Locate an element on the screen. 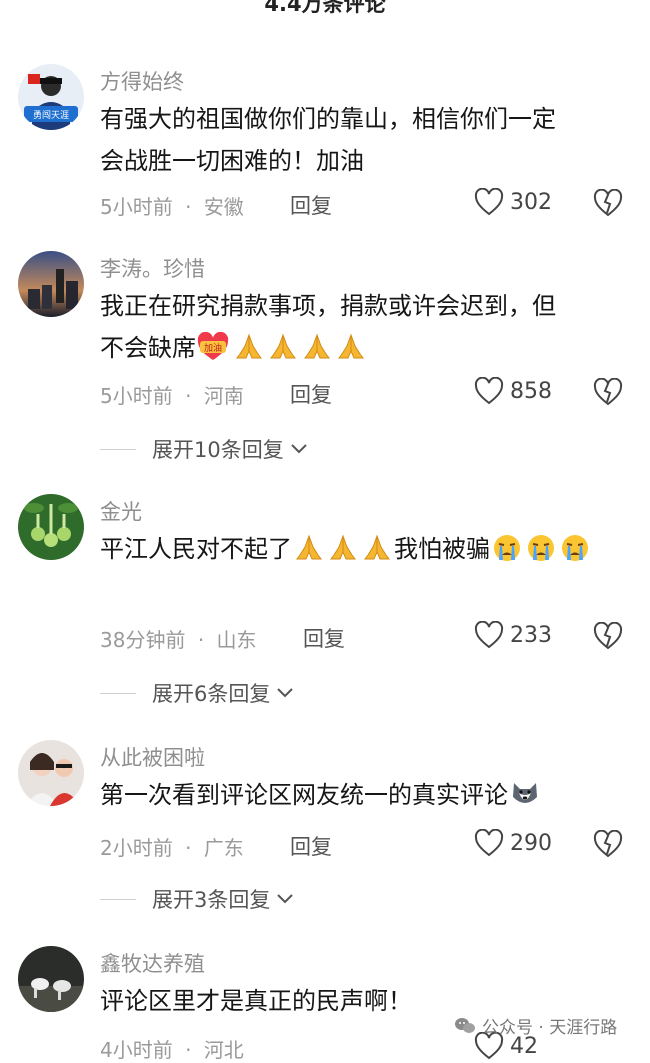  like-count: 290 is located at coordinates (531, 843).